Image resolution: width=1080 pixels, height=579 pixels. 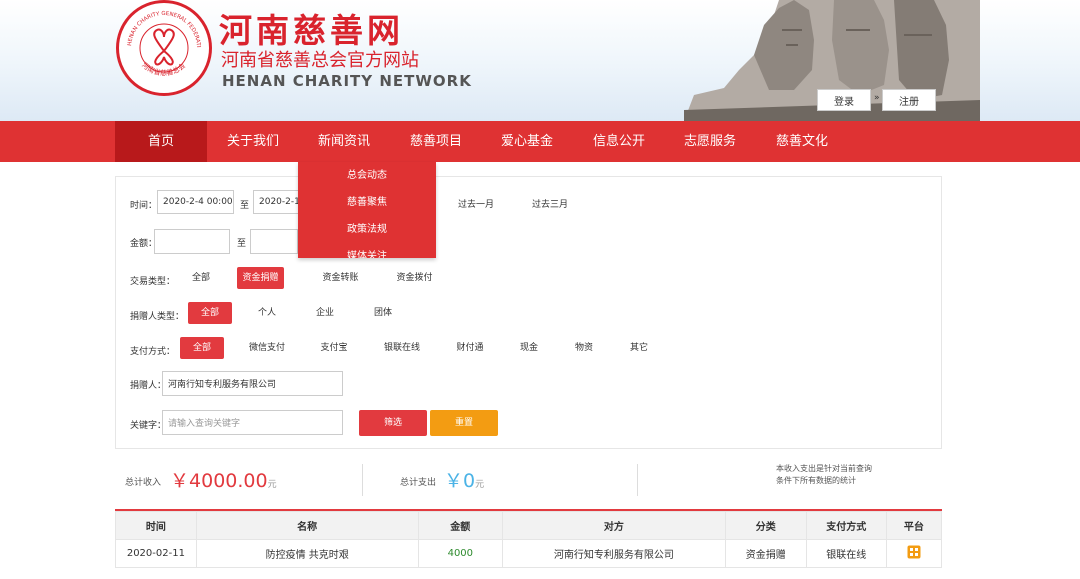 What do you see at coordinates (614, 553) in the screenshot?
I see `cell-counterparty: 河南行知专利服务有限公司` at bounding box center [614, 553].